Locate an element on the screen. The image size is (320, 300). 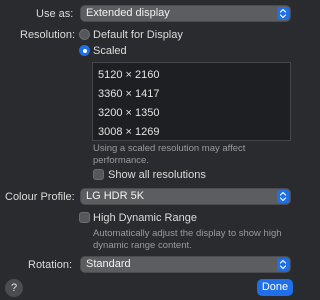
resolution-list-item: 5120 × 2160 is located at coordinates (128, 75).